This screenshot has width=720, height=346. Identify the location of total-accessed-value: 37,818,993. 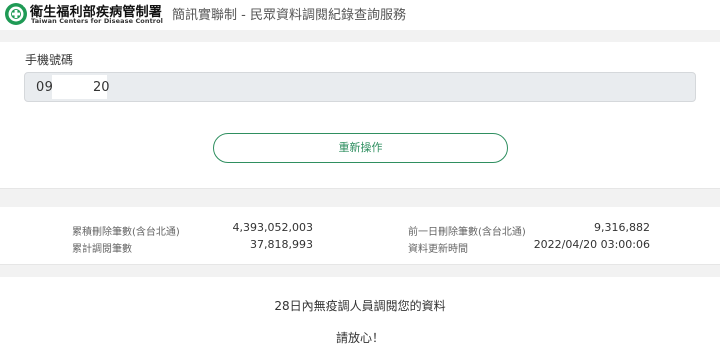
(281, 244).